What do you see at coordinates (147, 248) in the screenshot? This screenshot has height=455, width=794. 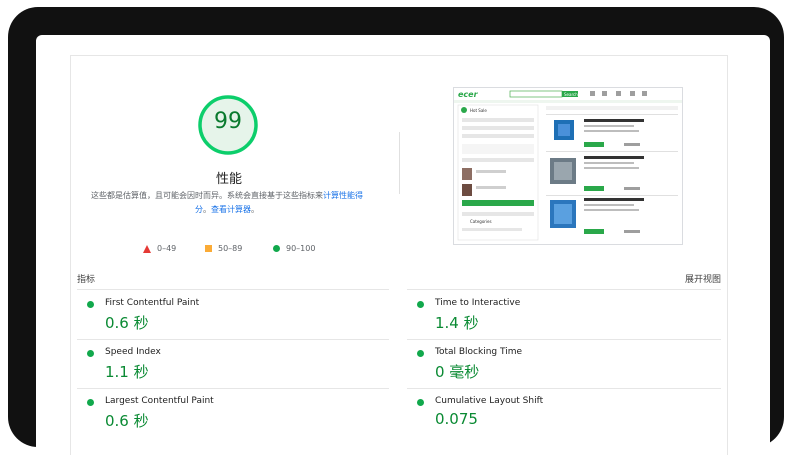 I see `red-triangle-icon` at bounding box center [147, 248].